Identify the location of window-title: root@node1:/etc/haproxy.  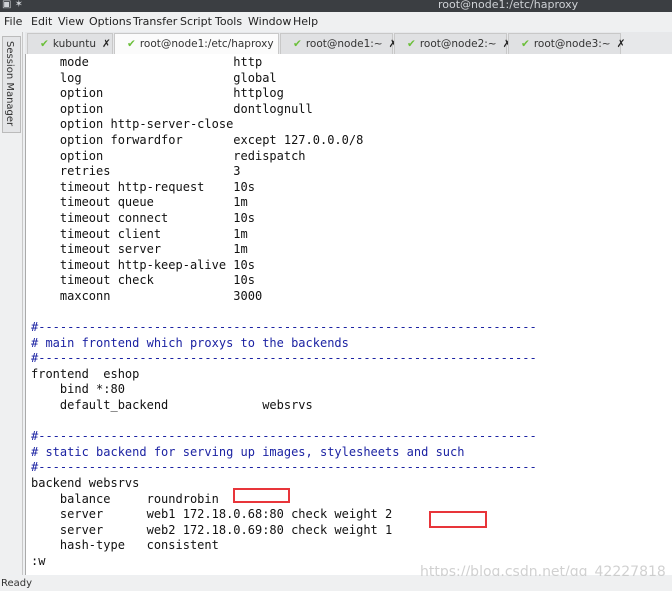
(508, 5).